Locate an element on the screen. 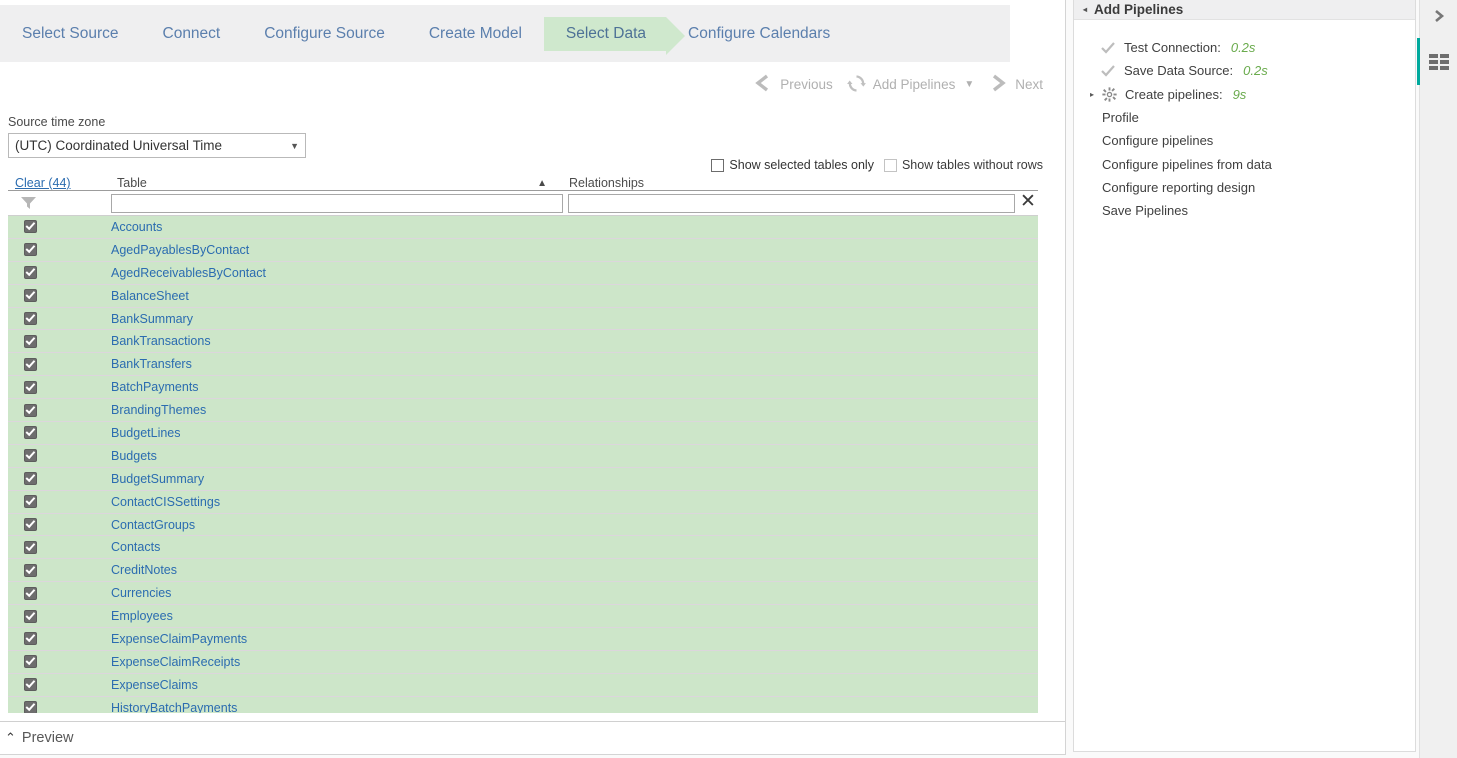  source-timezone-select: (UTC) Coordinated Universal Time ▼ is located at coordinates (157, 145).